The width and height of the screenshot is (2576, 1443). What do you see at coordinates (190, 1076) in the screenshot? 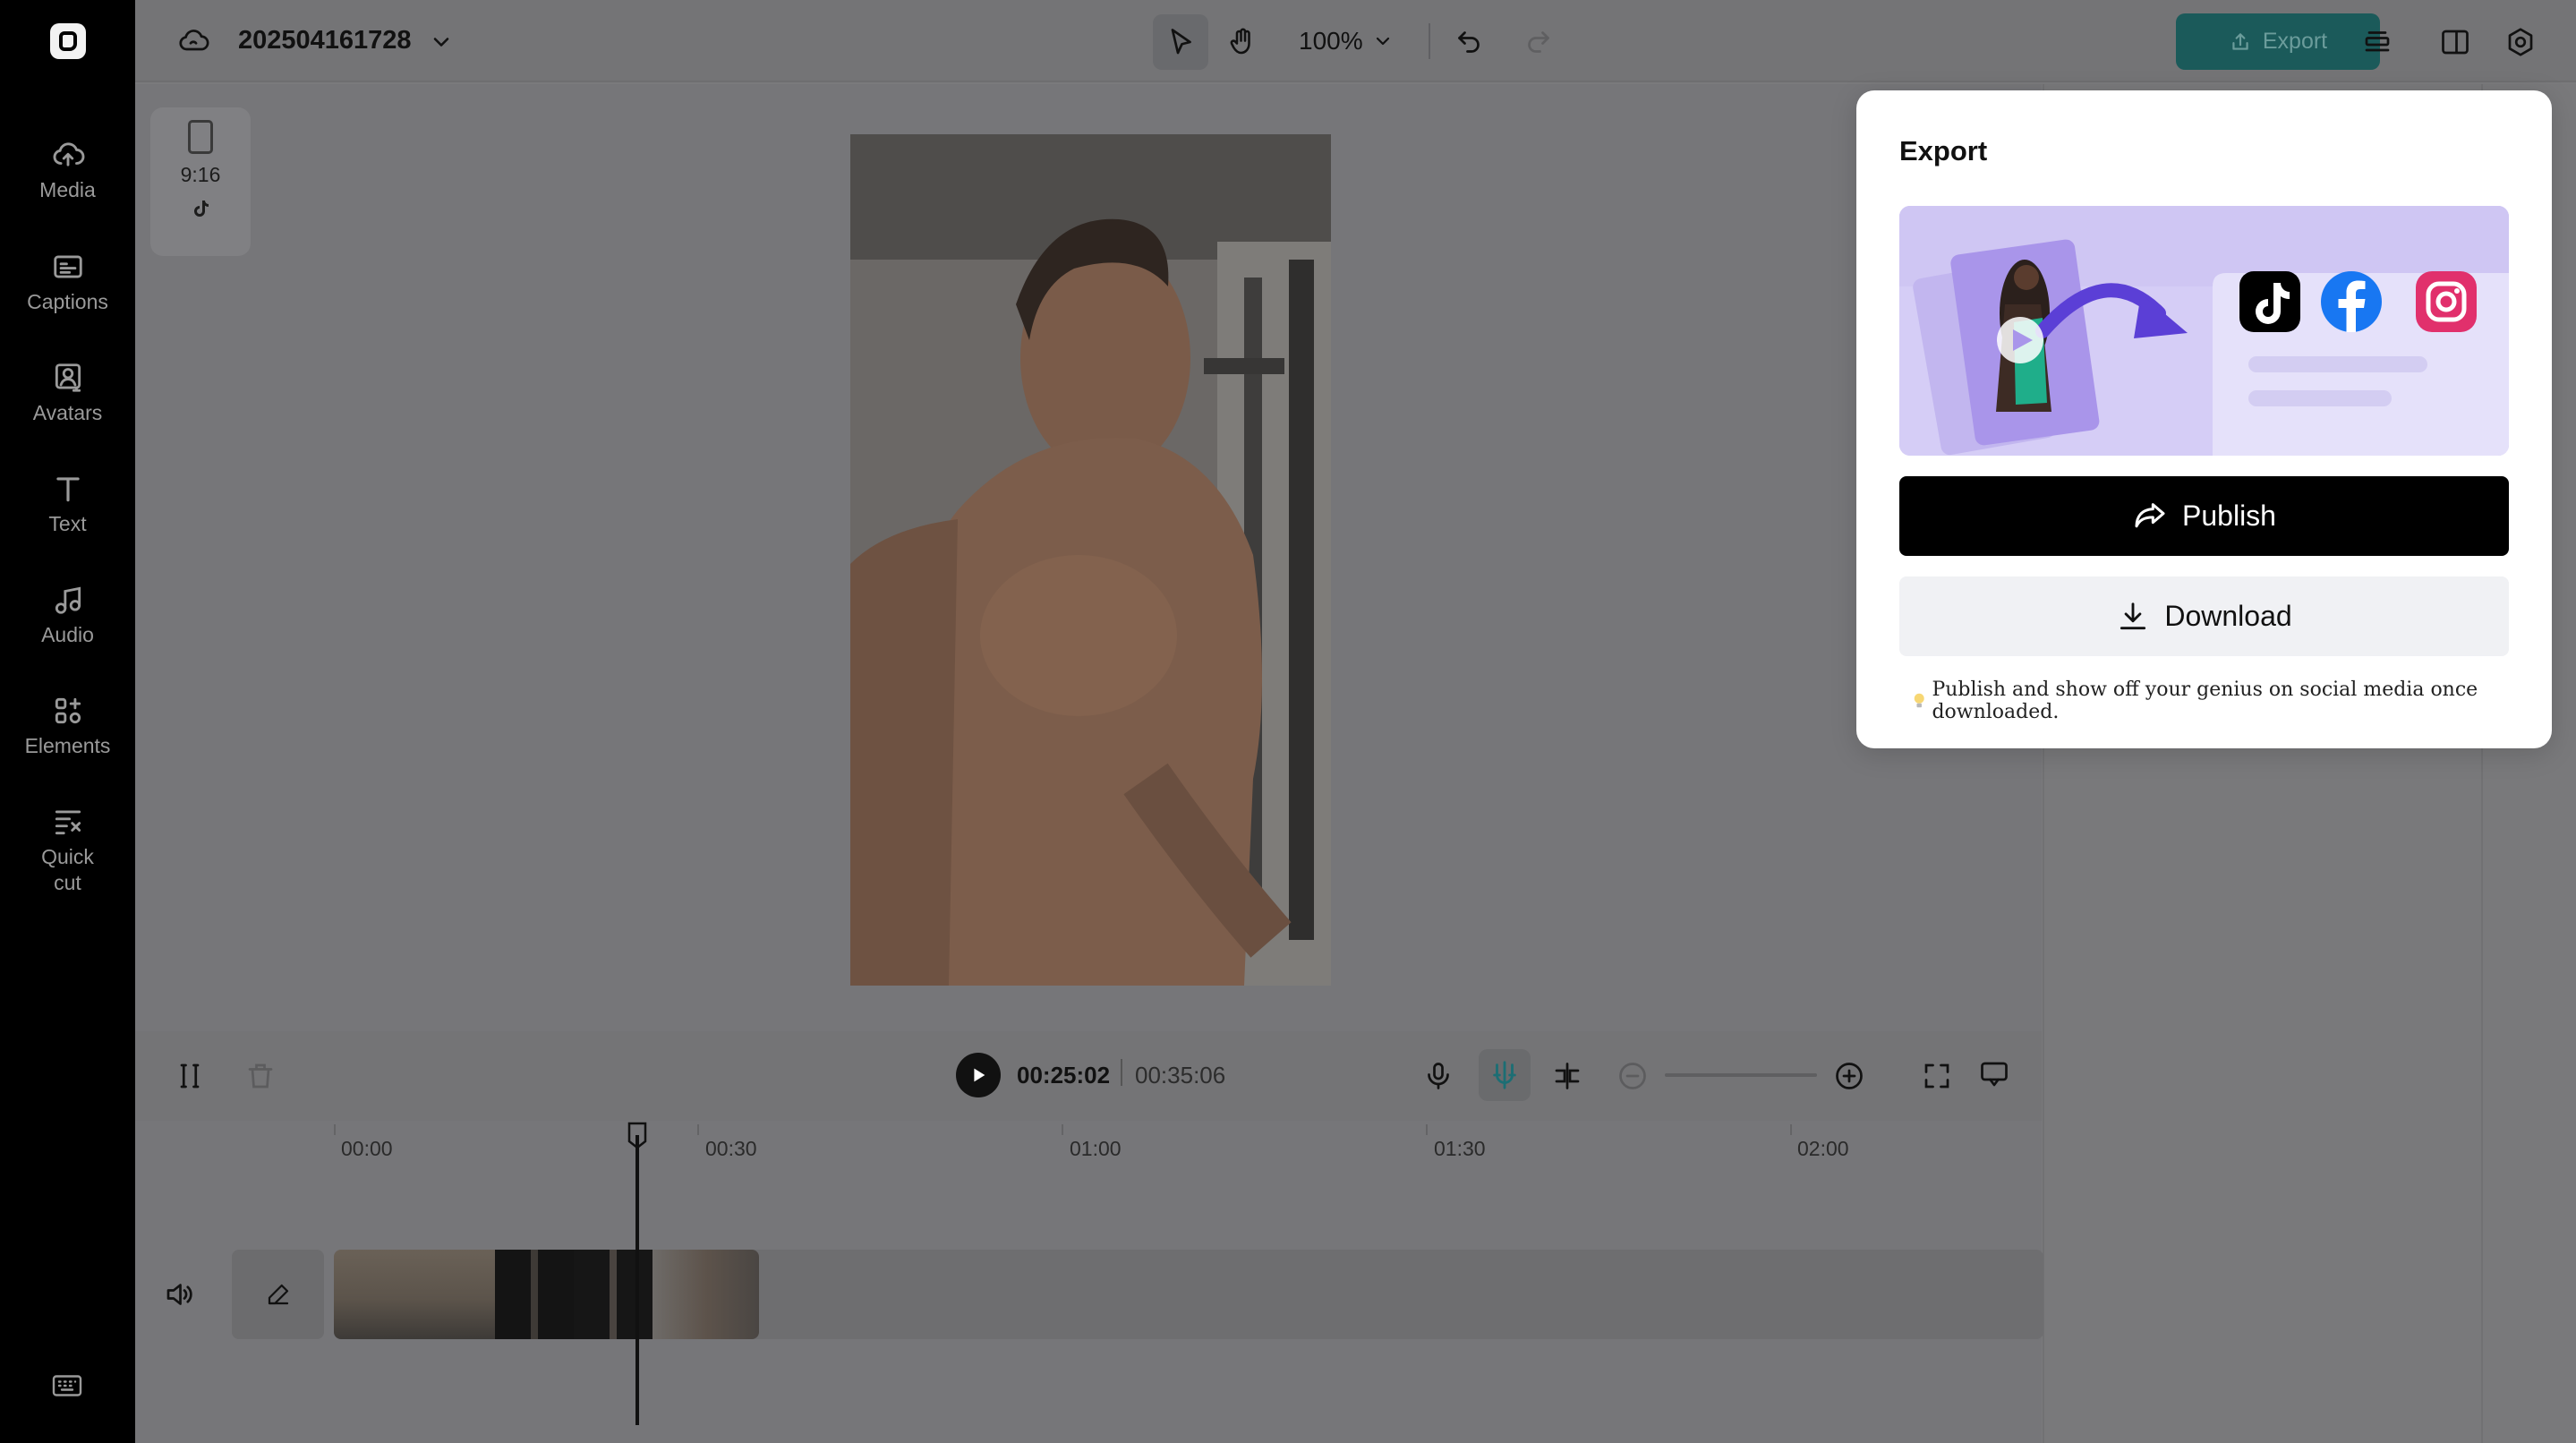
I see `split-icon` at bounding box center [190, 1076].